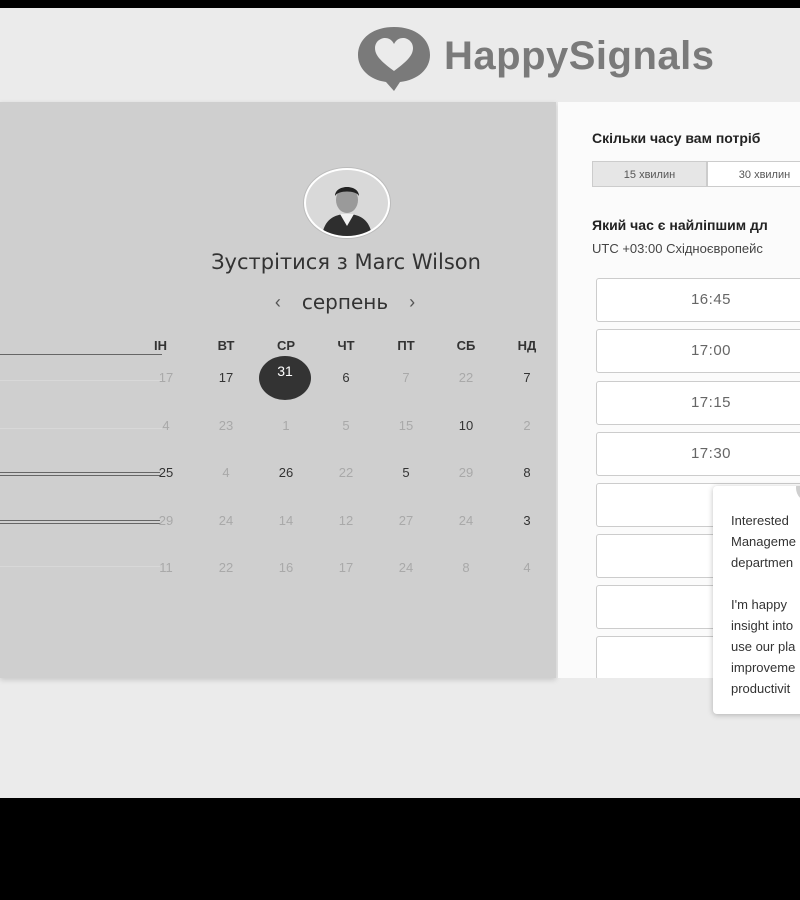 The width and height of the screenshot is (800, 900). What do you see at coordinates (527, 521) in the screenshot?
I see `calendar-day: 3` at bounding box center [527, 521].